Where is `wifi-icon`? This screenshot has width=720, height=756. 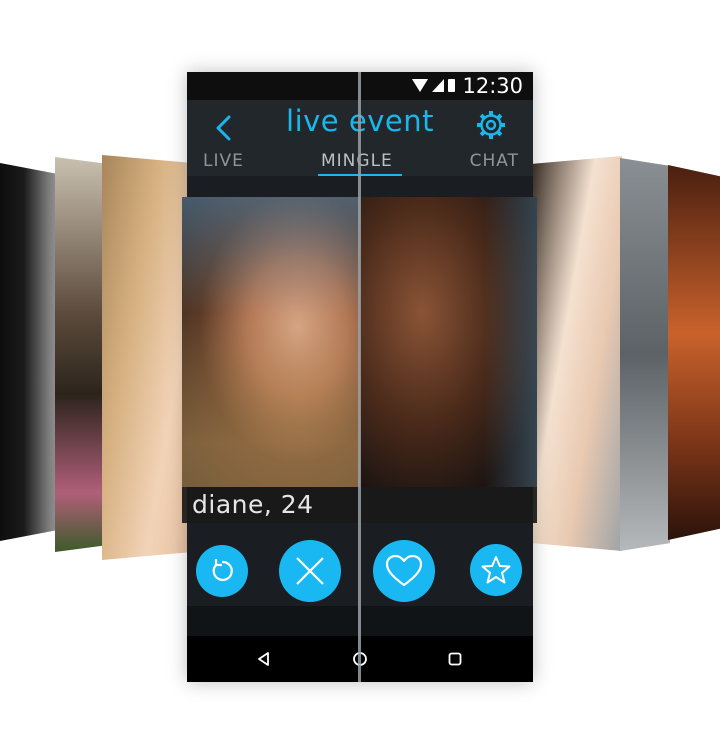 wifi-icon is located at coordinates (420, 85).